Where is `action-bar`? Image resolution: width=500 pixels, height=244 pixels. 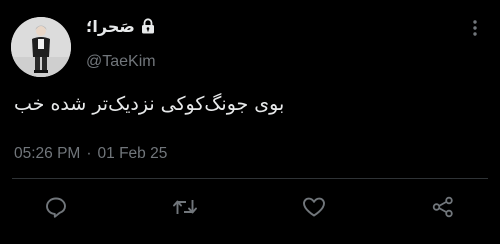 action-bar is located at coordinates (250, 208).